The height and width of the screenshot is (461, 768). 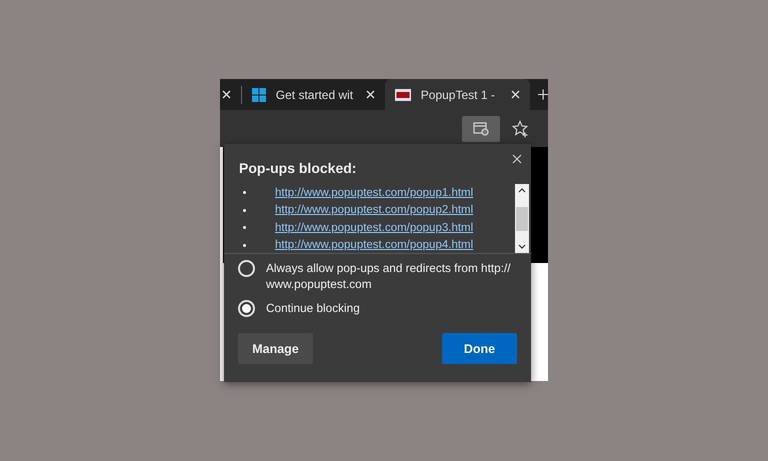 What do you see at coordinates (522, 247) in the screenshot?
I see `scroll-down-icon` at bounding box center [522, 247].